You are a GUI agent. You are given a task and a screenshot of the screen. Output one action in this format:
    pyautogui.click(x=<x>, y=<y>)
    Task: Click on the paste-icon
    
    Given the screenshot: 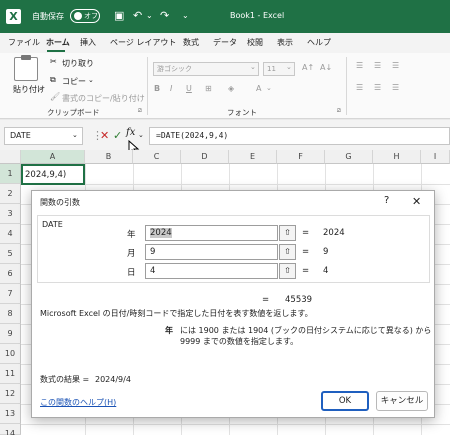 What is the action you would take?
    pyautogui.click(x=26, y=68)
    